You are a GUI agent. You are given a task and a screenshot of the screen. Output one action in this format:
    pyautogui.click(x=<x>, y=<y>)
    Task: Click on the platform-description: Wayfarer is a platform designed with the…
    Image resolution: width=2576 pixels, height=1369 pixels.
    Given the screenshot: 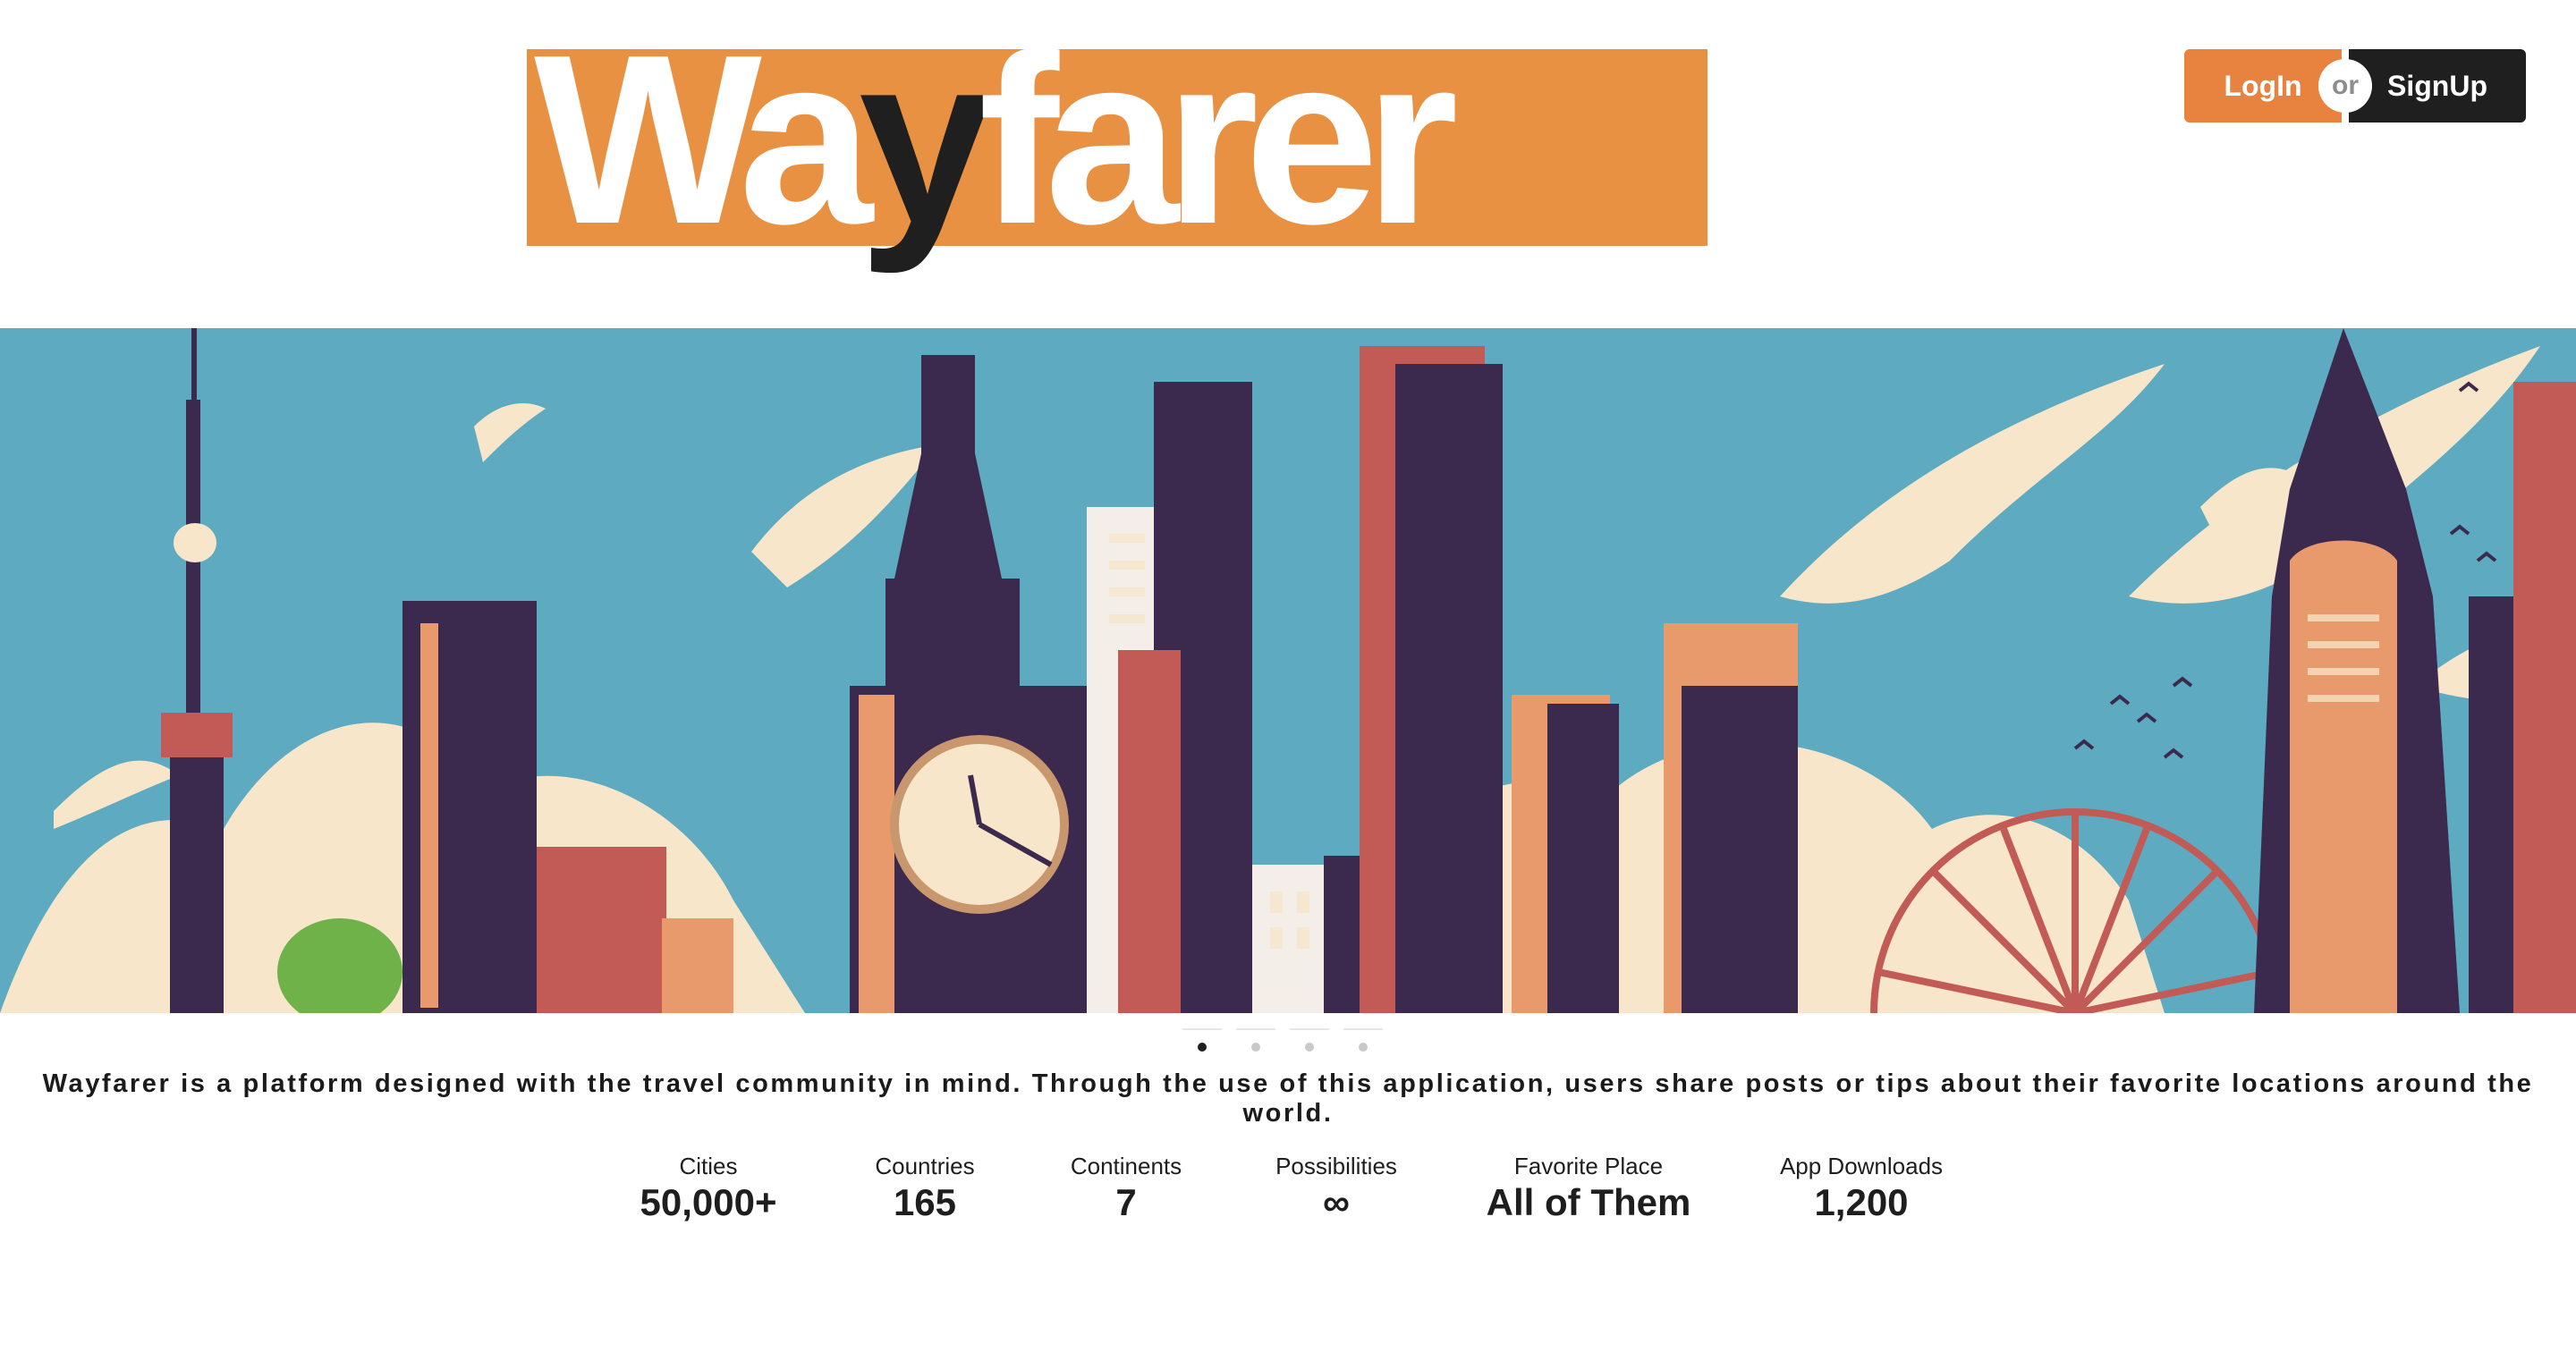 What is the action you would take?
    pyautogui.click(x=1288, y=1098)
    